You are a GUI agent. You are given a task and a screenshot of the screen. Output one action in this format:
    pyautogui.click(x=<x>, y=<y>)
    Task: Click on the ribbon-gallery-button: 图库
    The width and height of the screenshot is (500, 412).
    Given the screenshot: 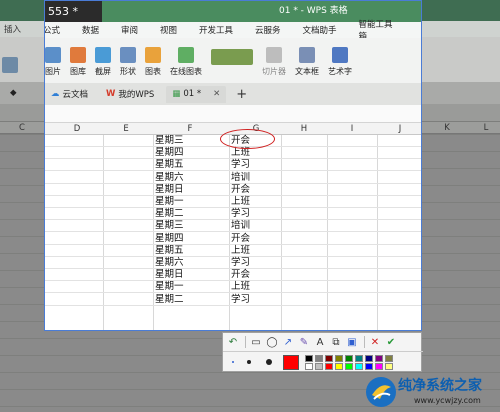 What is the action you would take?
    pyautogui.click(x=78, y=62)
    